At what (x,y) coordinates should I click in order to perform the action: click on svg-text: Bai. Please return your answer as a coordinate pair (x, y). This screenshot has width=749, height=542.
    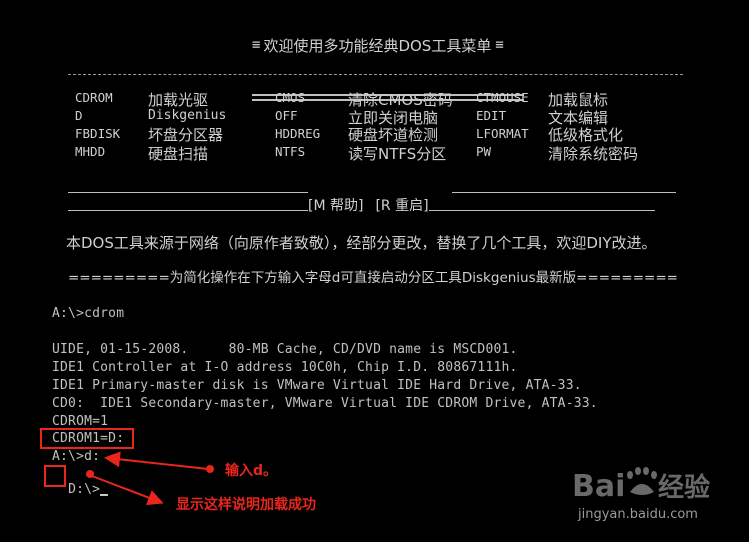
    Looking at the image, I should click on (598, 486).